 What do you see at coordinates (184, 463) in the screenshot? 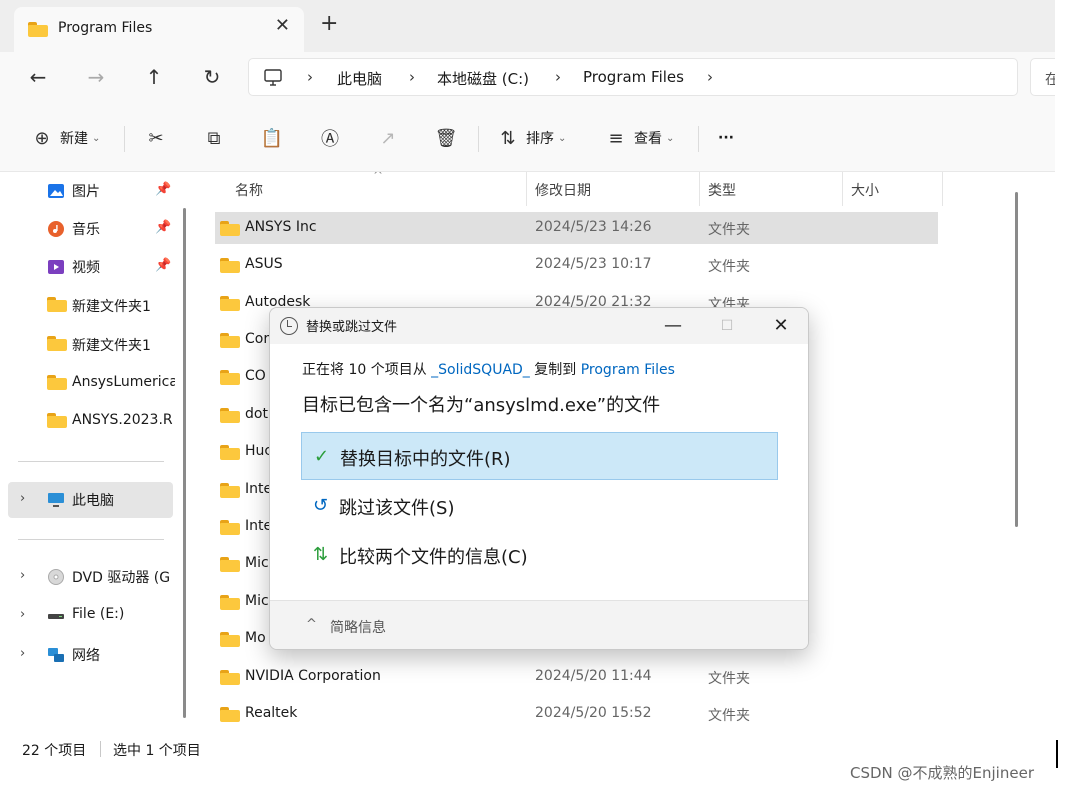
I see `sidebar-scrollbar` at bounding box center [184, 463].